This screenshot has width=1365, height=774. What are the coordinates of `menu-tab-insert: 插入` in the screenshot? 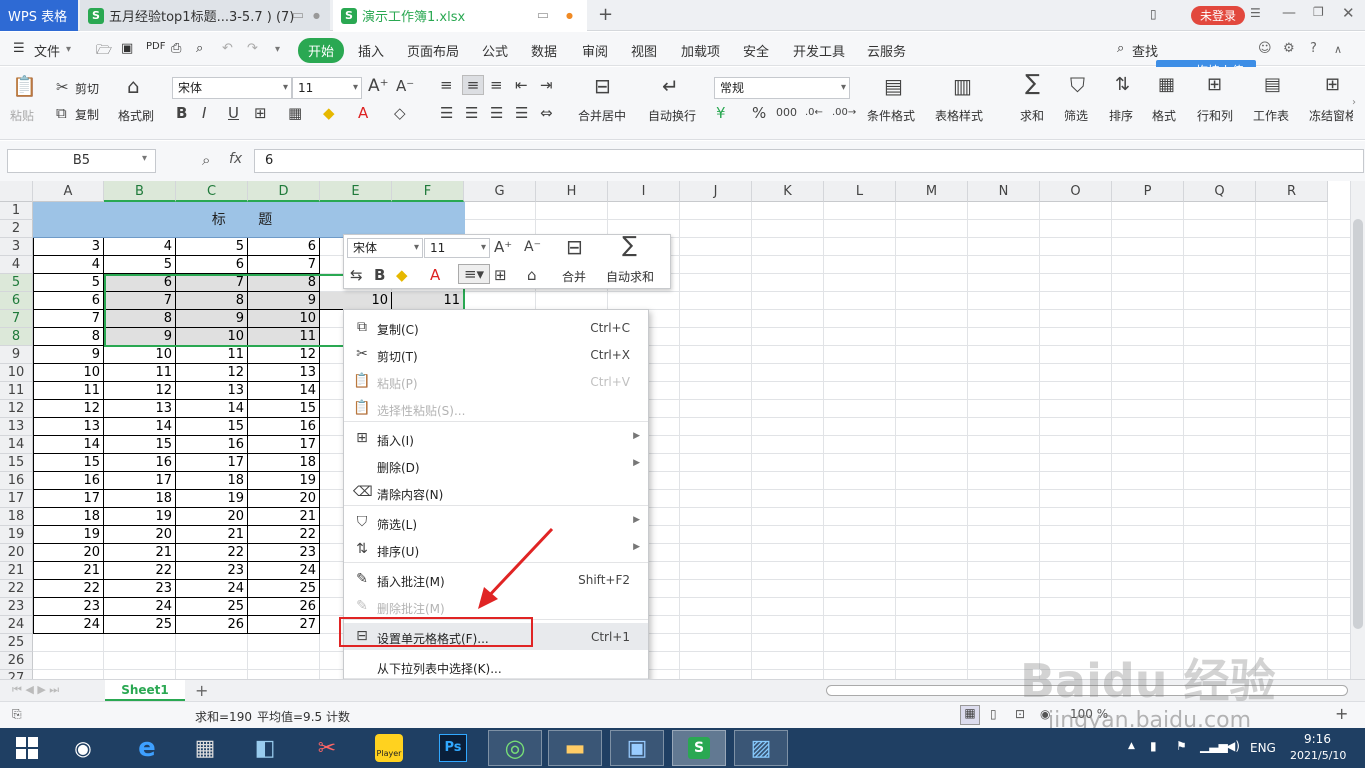 It's located at (371, 50).